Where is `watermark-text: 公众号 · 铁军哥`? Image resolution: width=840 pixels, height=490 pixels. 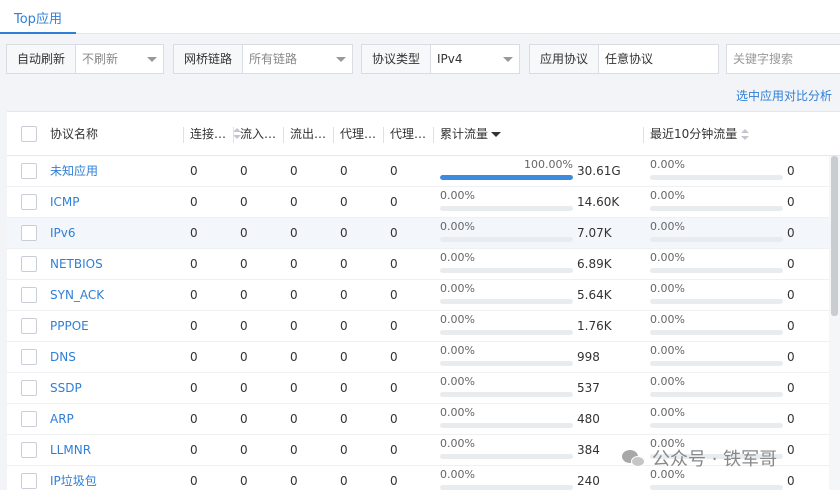
watermark-text: 公众号 · 铁军哥 is located at coordinates (715, 459).